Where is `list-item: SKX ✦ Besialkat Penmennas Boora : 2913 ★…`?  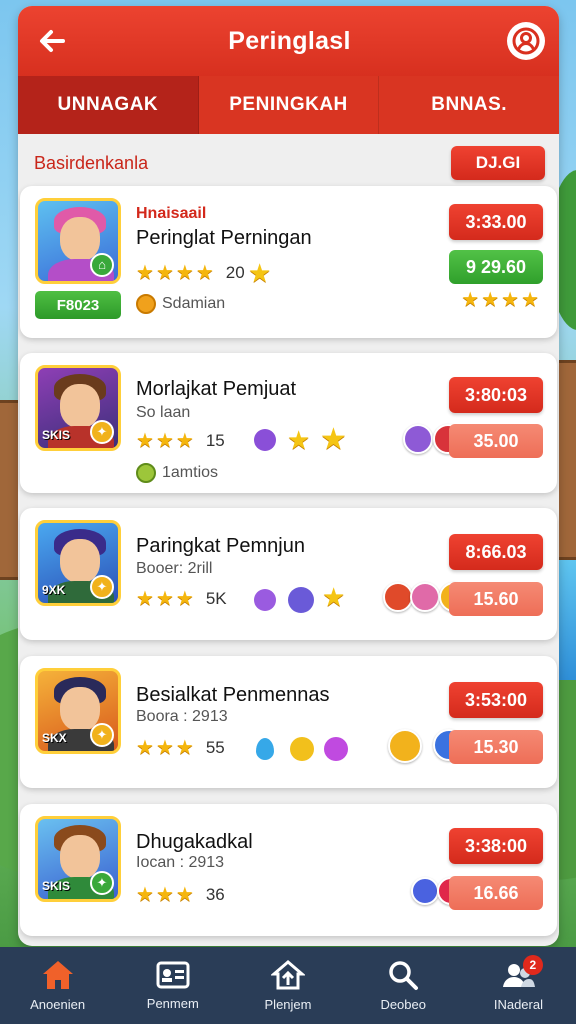
list-item: SKX ✦ Besialkat Penmennas Boora : 2913 ★… is located at coordinates (288, 722).